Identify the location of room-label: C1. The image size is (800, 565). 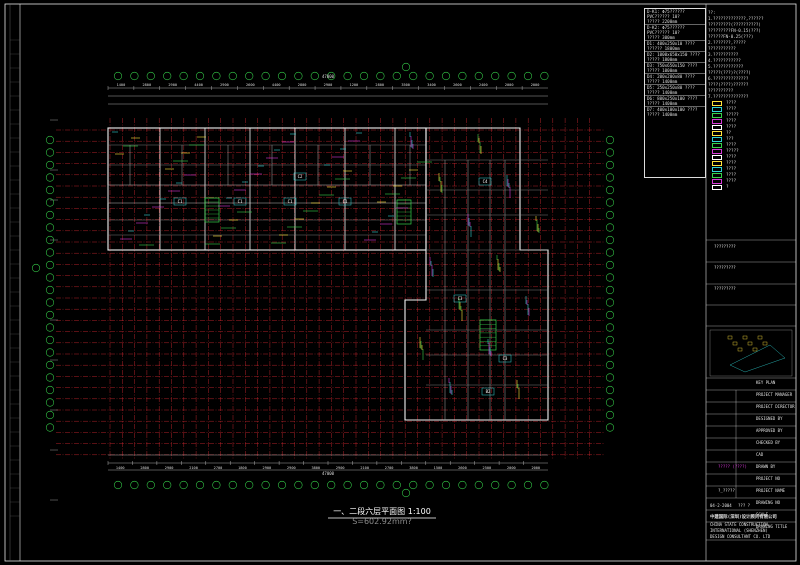
(180, 201).